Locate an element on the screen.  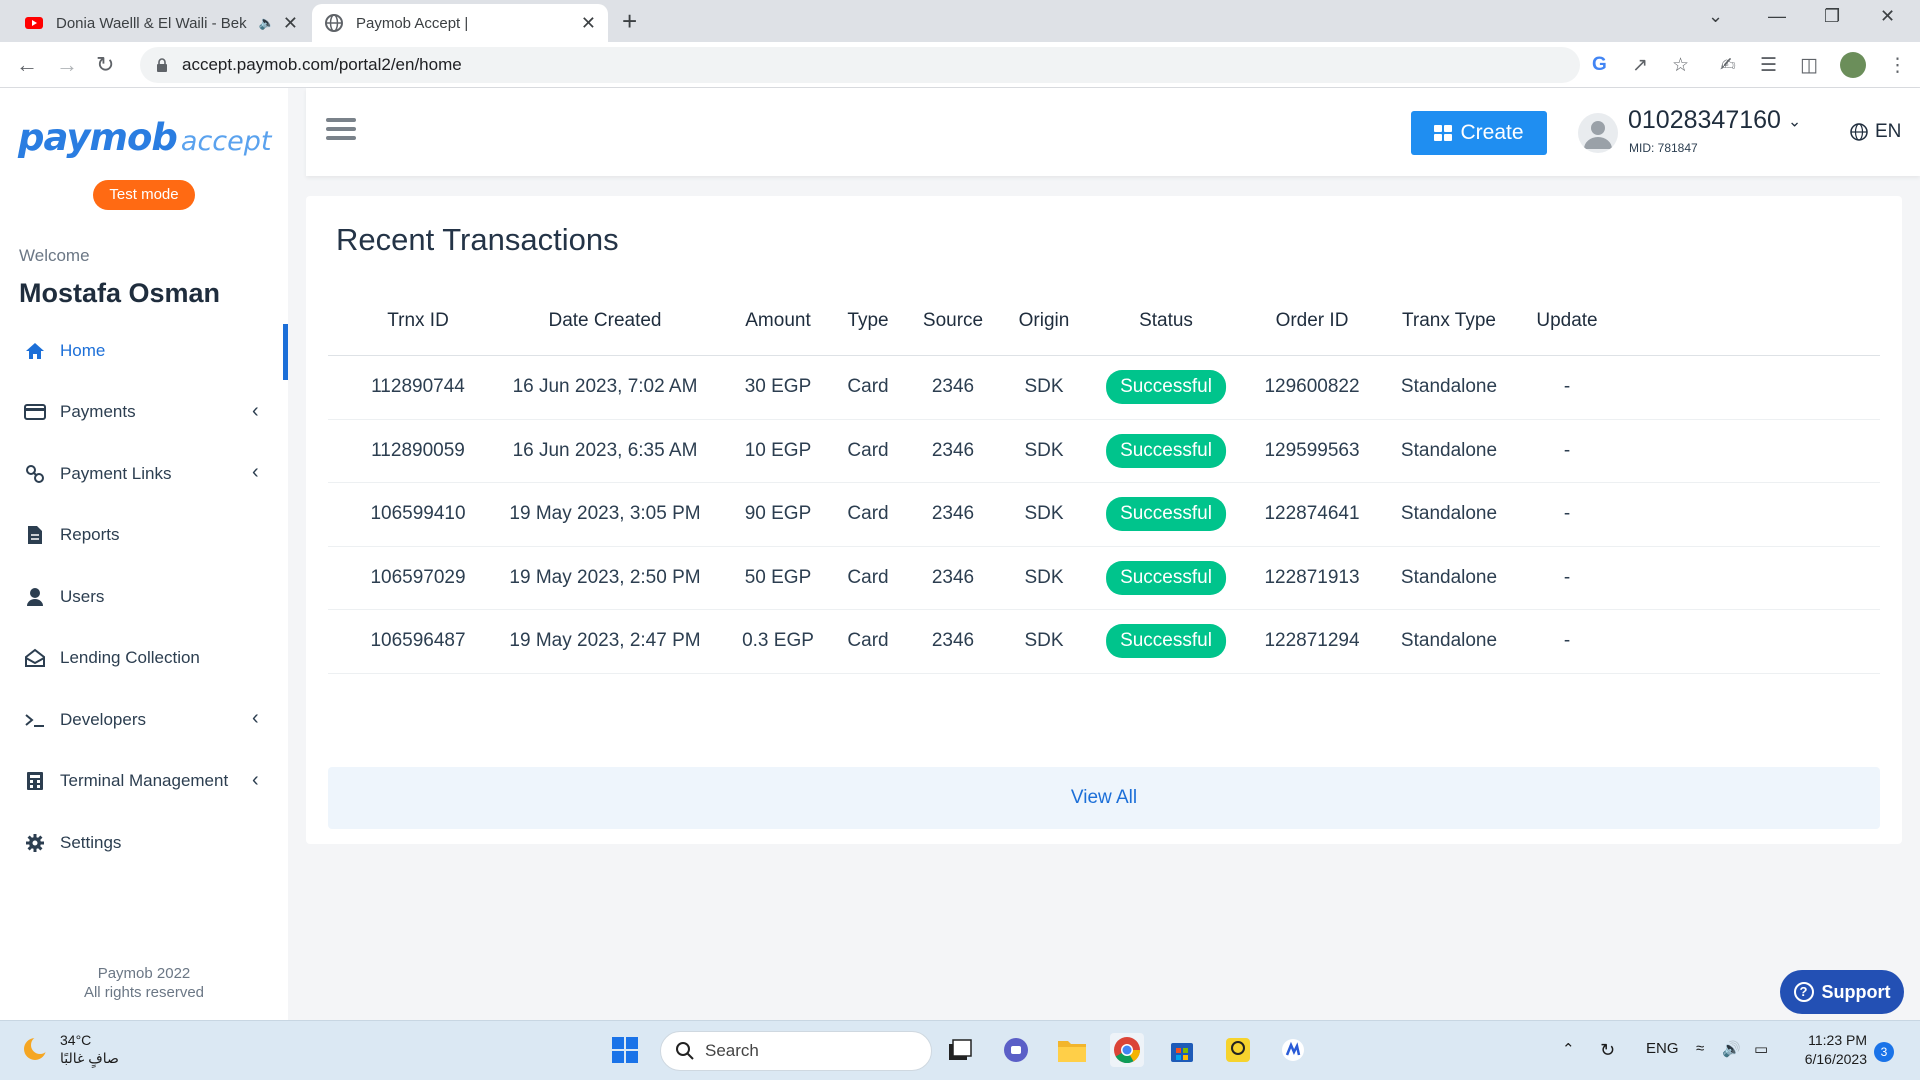
teams-chat-icon is located at coordinates (1016, 1050).